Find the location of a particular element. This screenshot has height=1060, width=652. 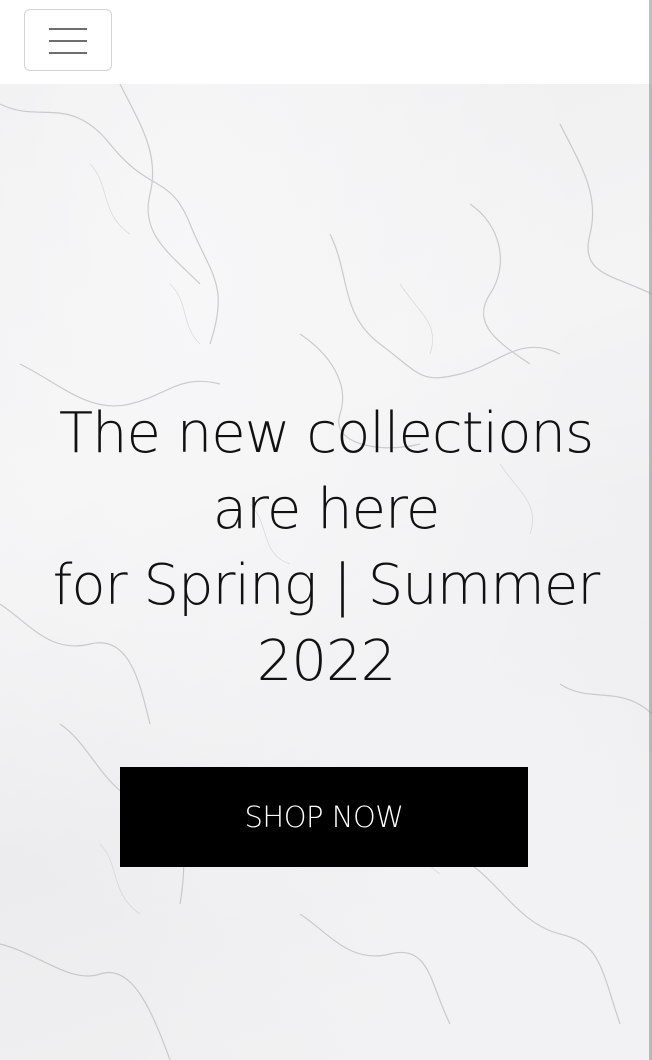

headline-line: The new collections is located at coordinates (326, 433).